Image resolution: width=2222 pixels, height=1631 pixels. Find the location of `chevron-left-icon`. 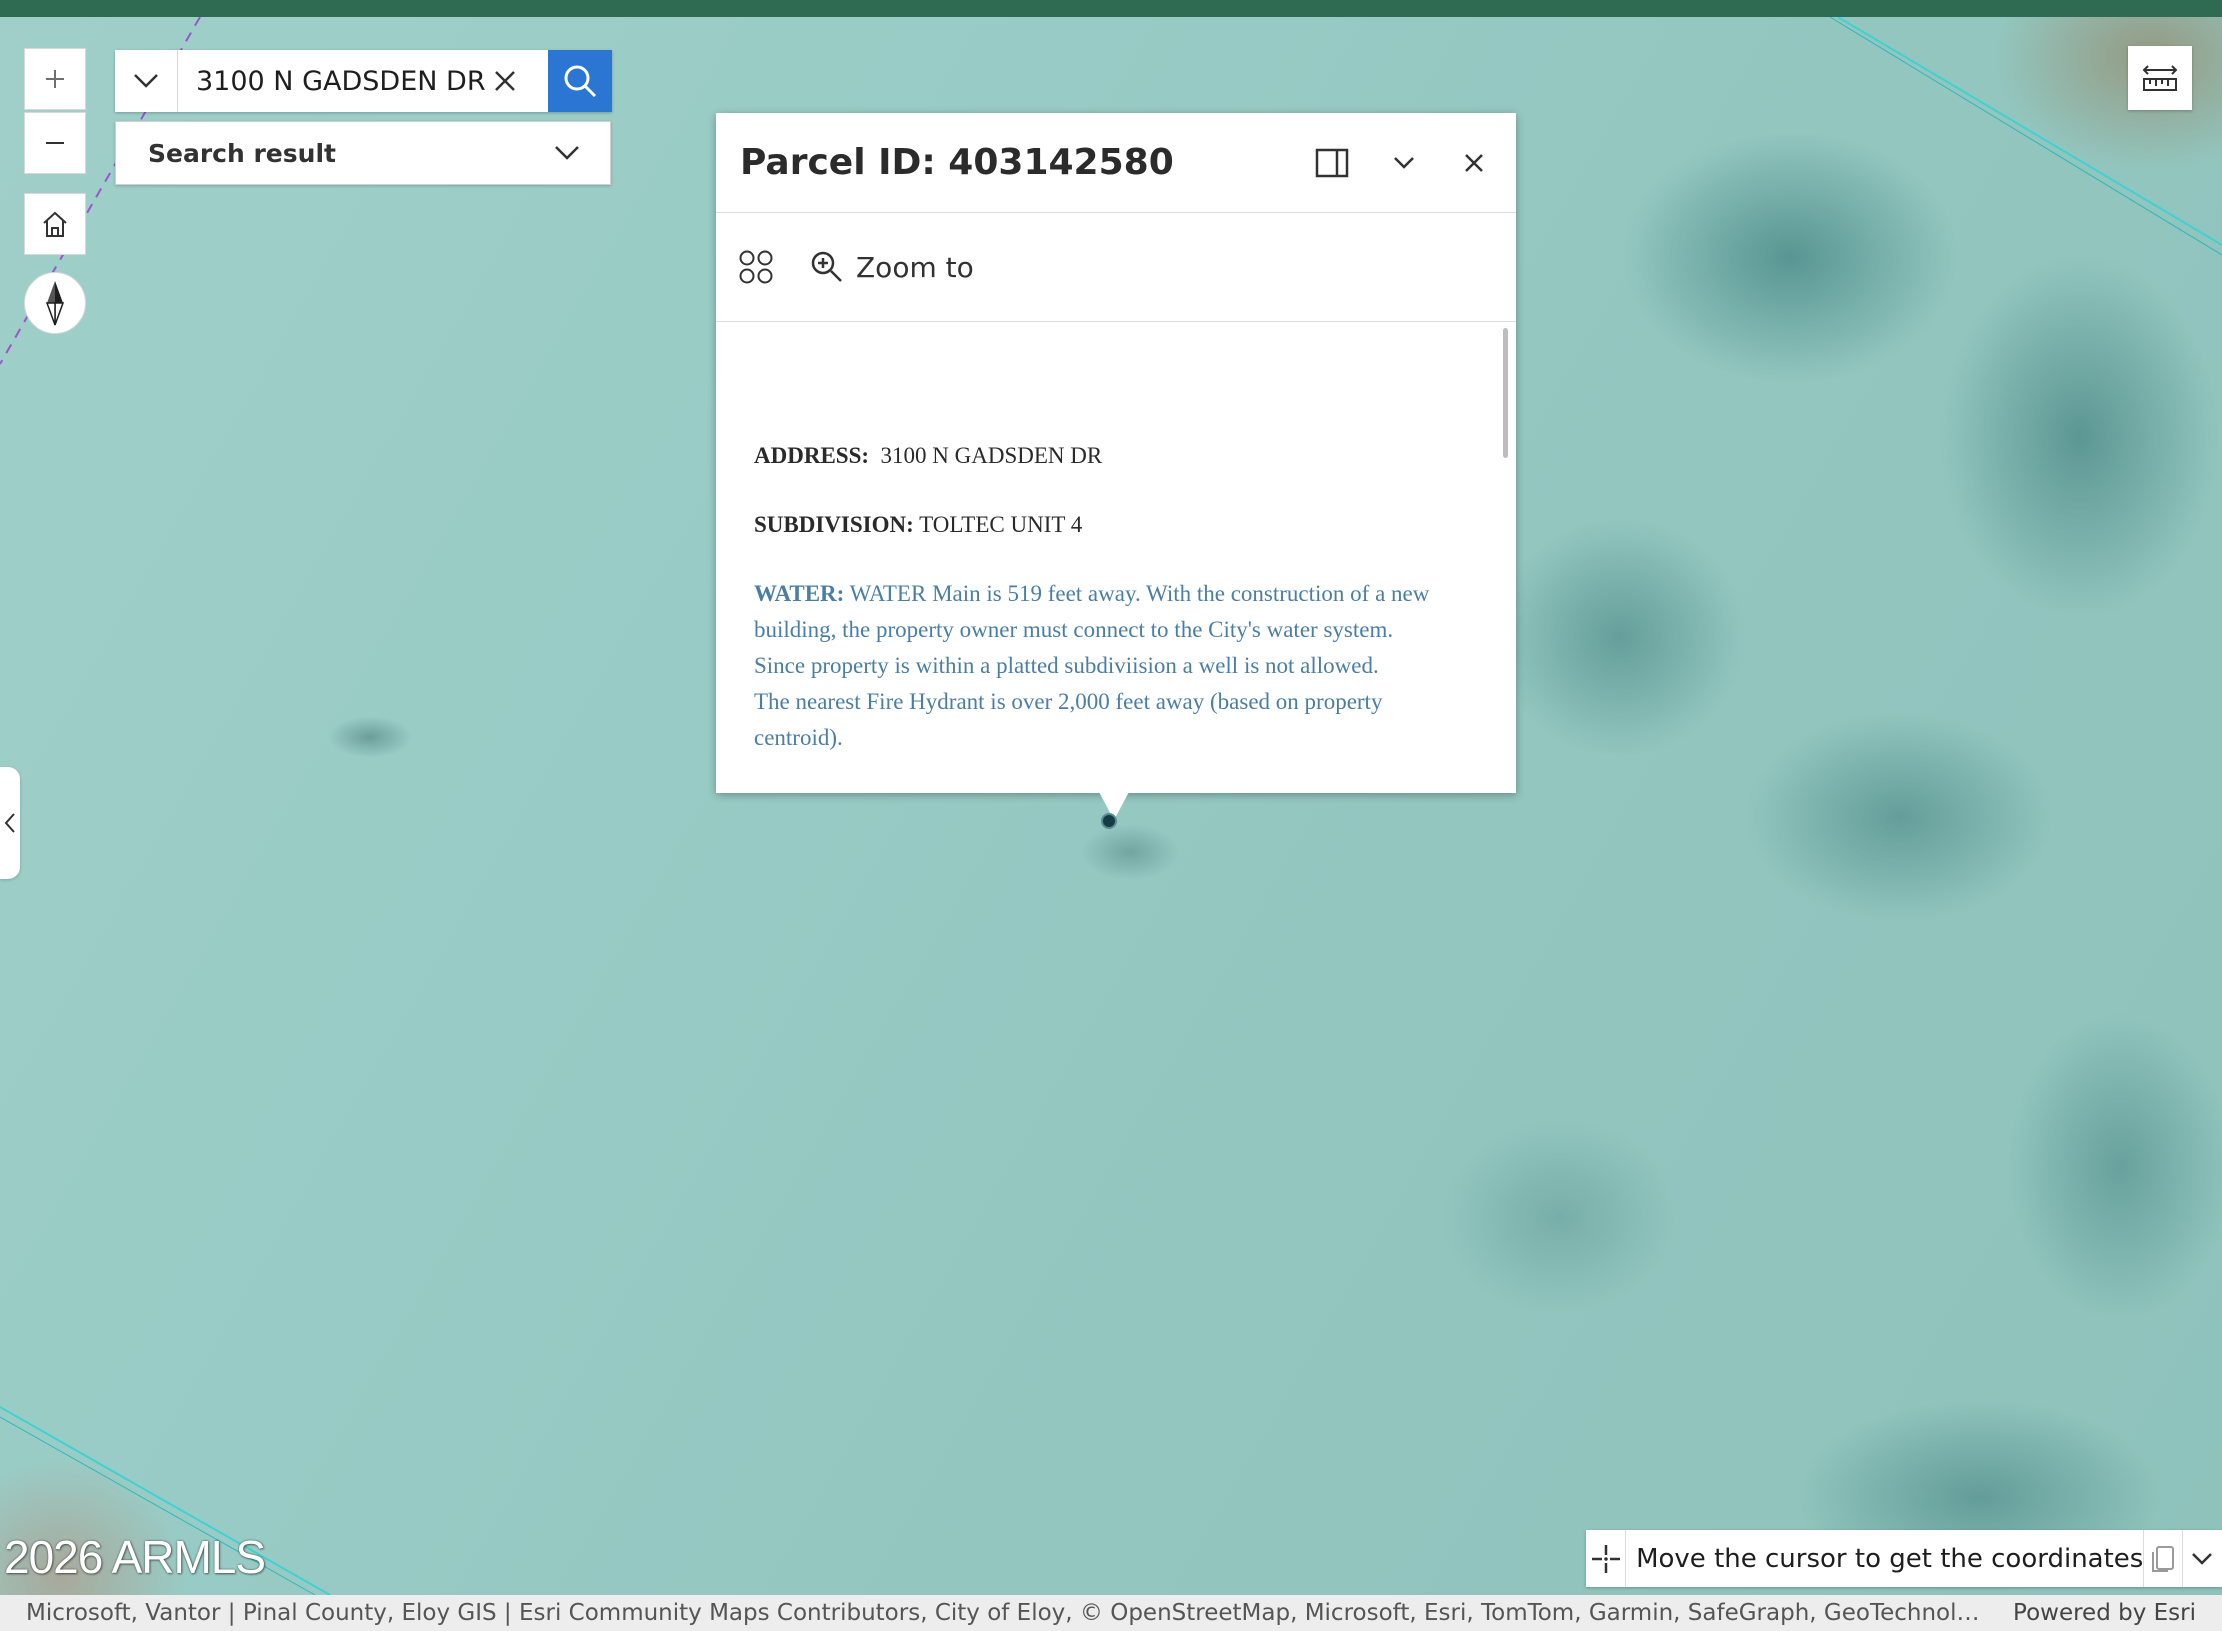

chevron-left-icon is located at coordinates (9, 823).